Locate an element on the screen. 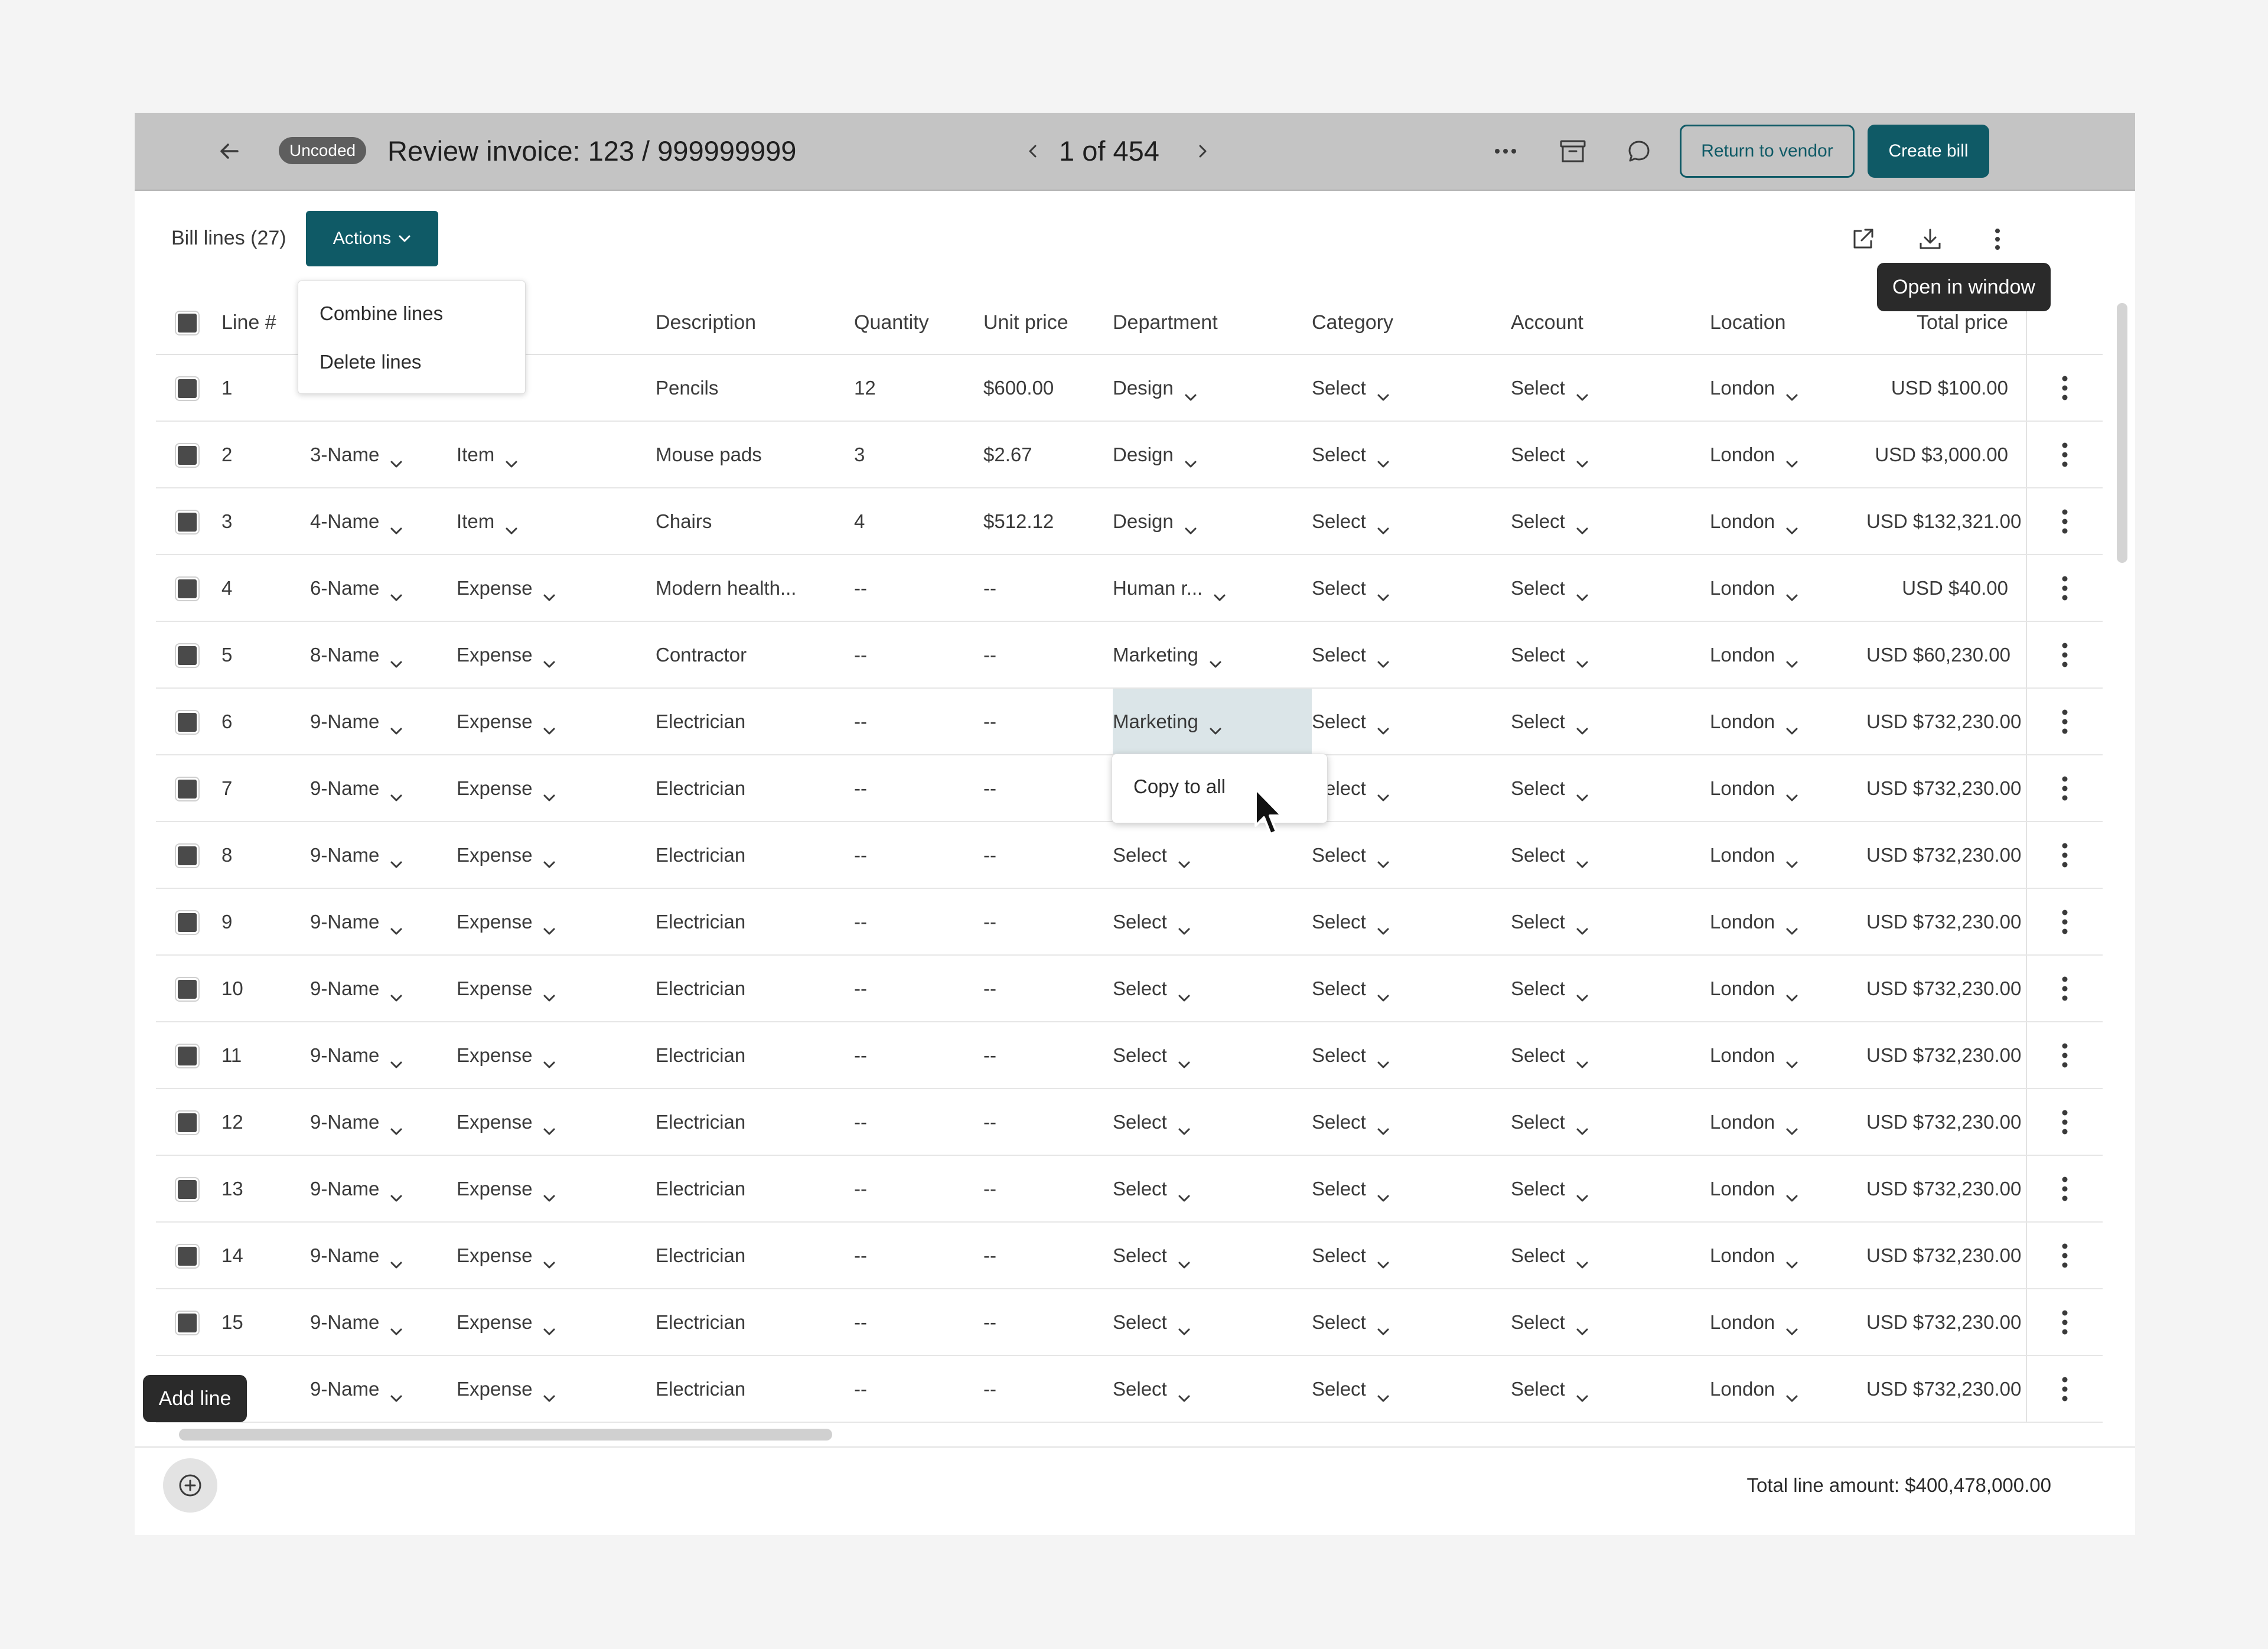  item-select: 6-Name is located at coordinates (356, 589).